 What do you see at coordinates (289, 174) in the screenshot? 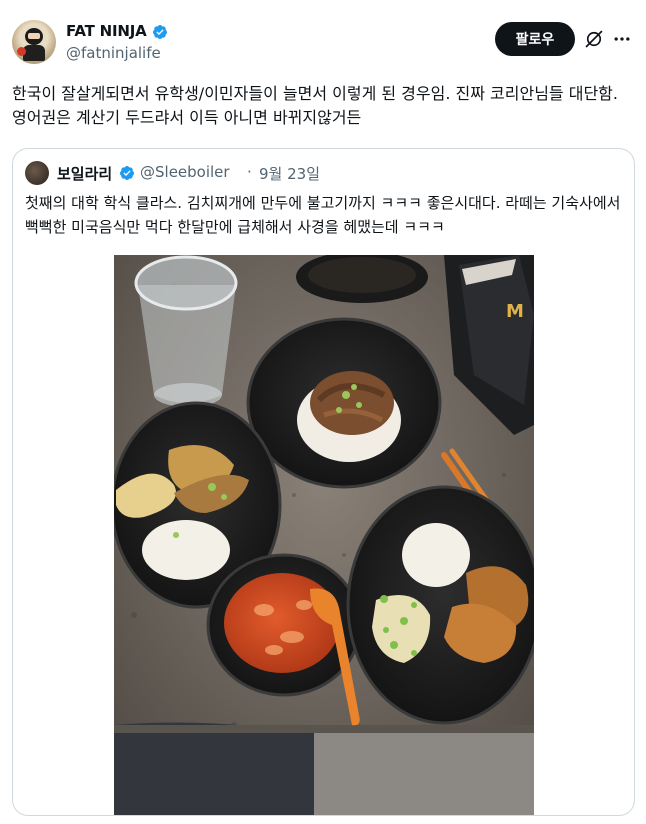
I see `quoted-date: 9월 23일` at bounding box center [289, 174].